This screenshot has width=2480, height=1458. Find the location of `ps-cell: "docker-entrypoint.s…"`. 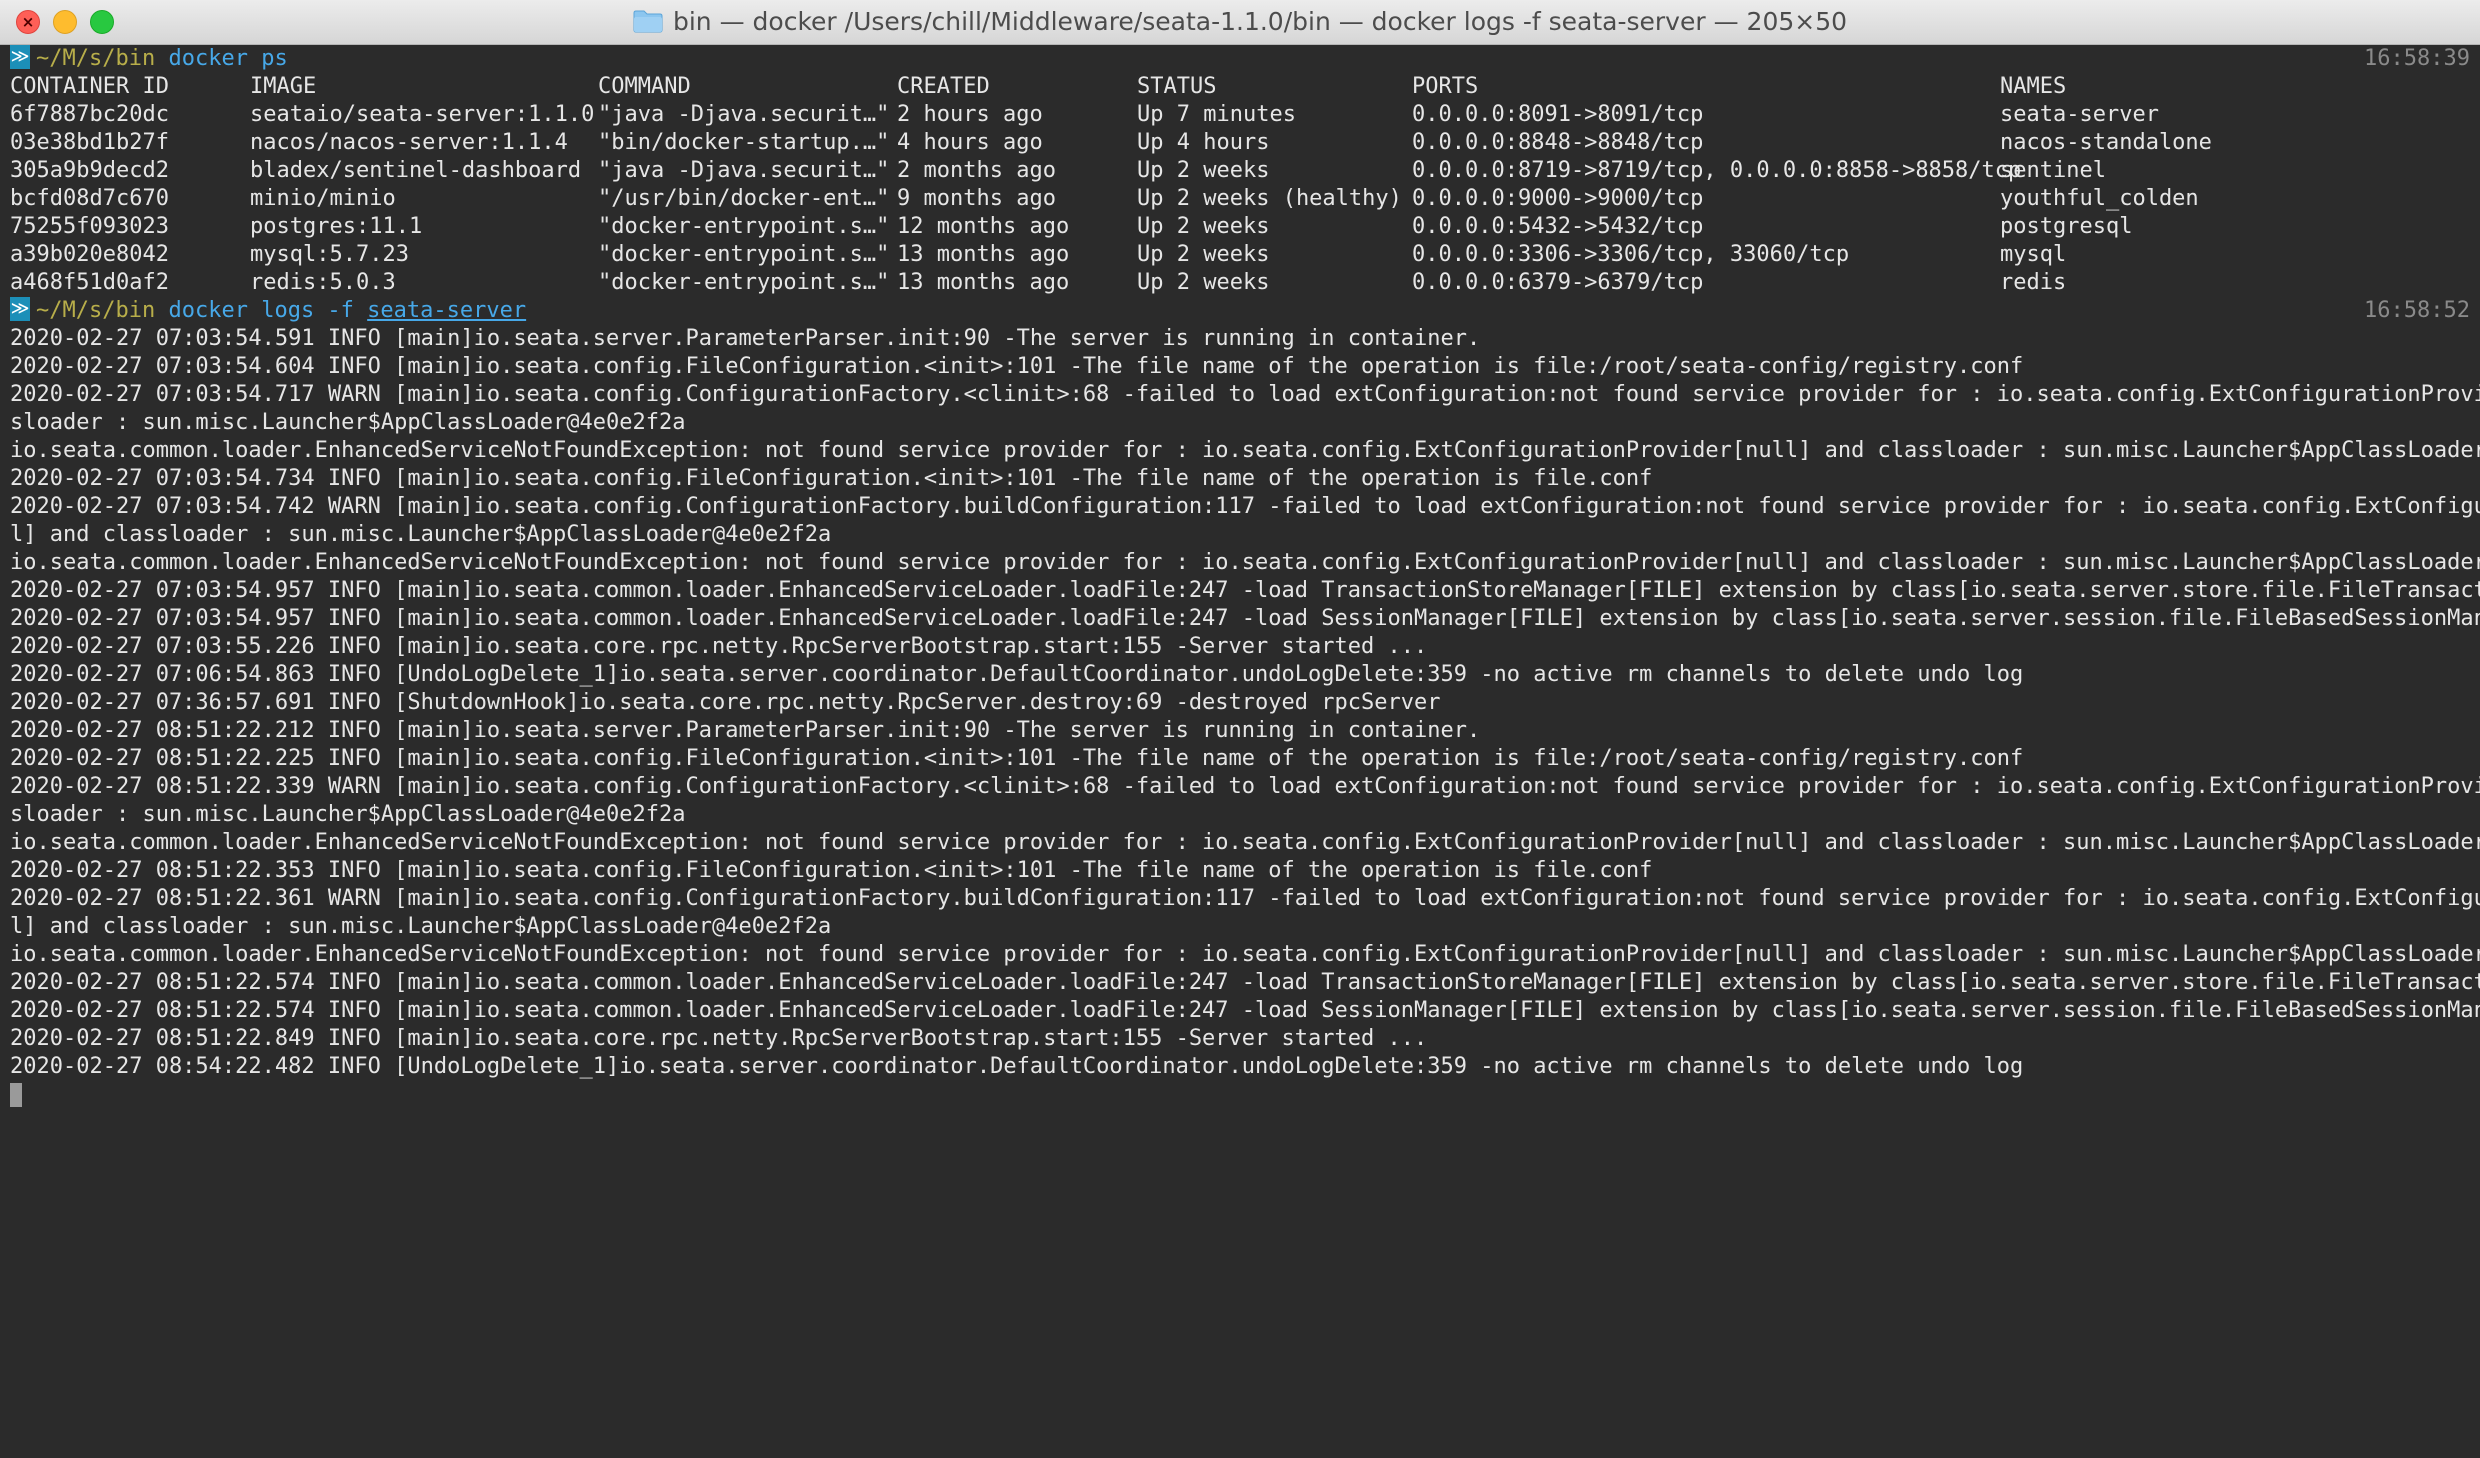

ps-cell: "docker-entrypoint.s…" is located at coordinates (744, 254).